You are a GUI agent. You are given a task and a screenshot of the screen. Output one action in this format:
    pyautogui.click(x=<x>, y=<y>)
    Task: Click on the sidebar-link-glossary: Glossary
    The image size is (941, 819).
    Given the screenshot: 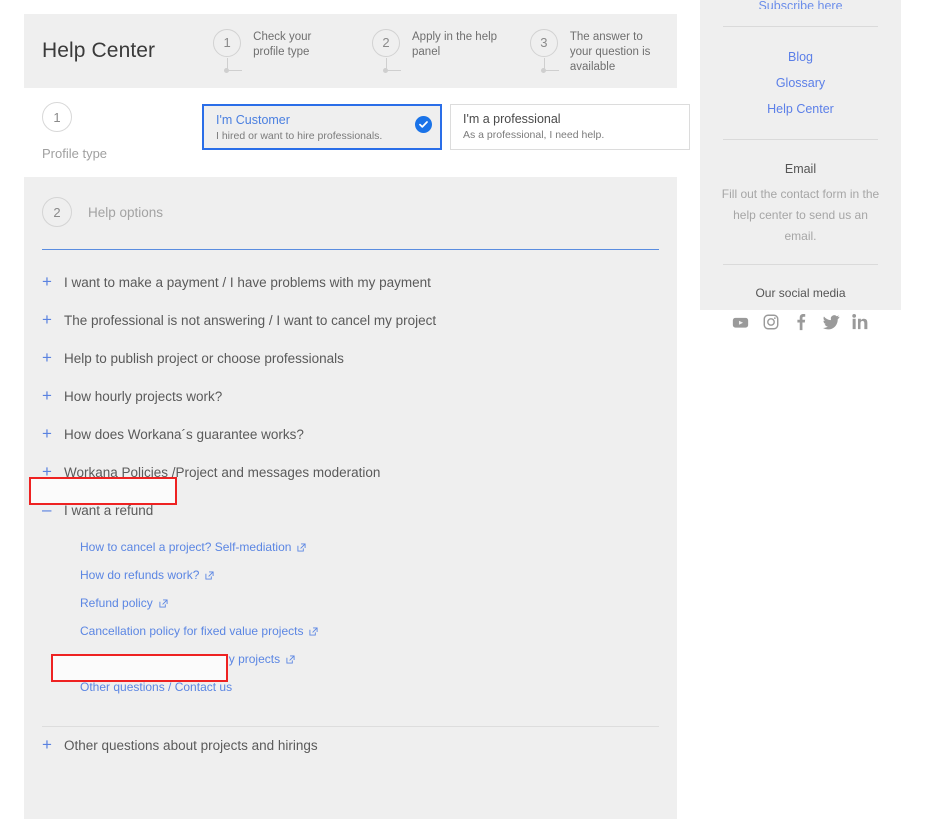 What is the action you would take?
    pyautogui.click(x=800, y=83)
    